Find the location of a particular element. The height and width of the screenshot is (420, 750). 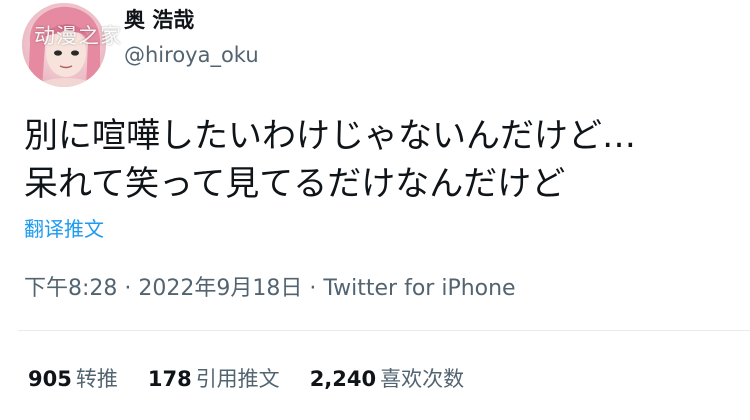

tweet-stats: 905 转推 178 引用推文 2,240 喜欢次数 is located at coordinates (246, 378).